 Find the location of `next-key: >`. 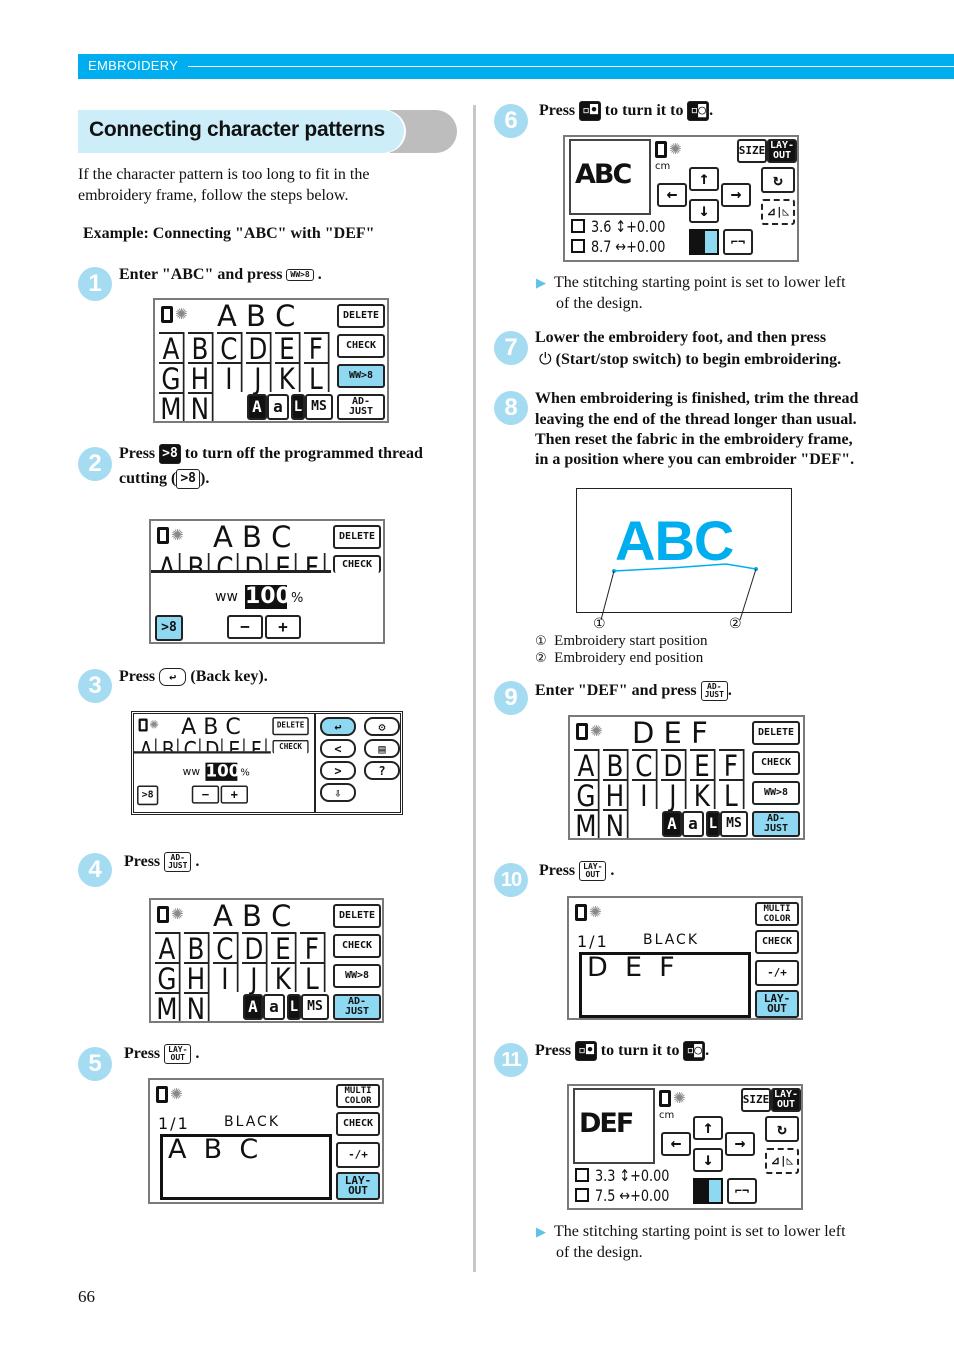

next-key: > is located at coordinates (338, 770).